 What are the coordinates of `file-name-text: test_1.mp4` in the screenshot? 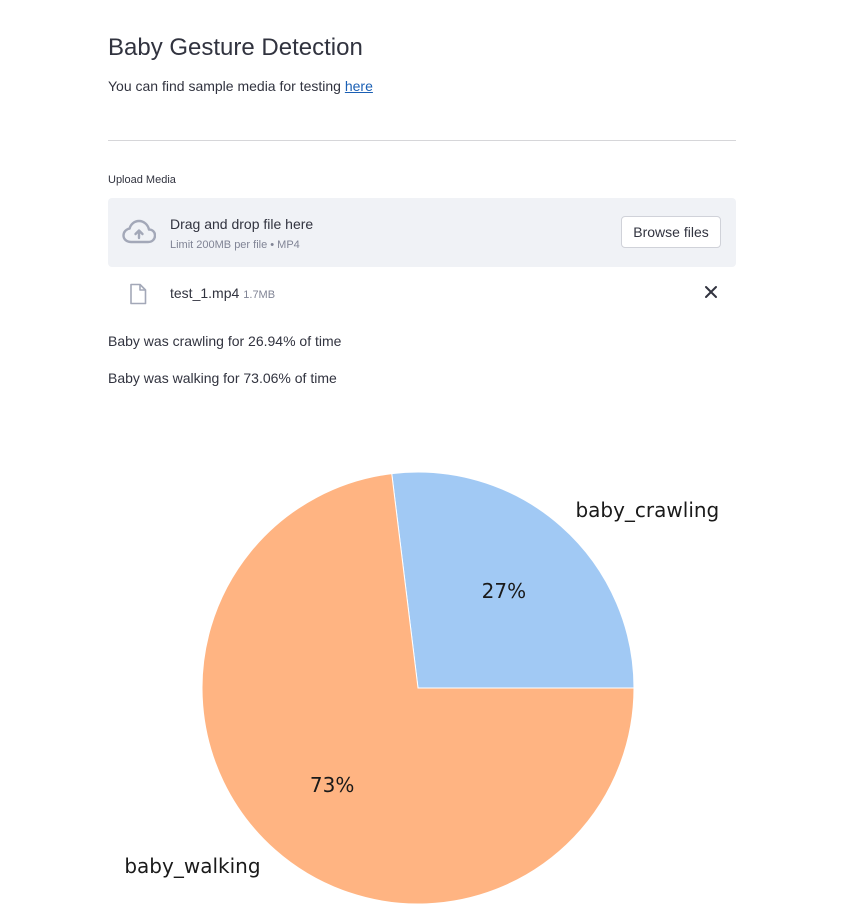 It's located at (205, 293).